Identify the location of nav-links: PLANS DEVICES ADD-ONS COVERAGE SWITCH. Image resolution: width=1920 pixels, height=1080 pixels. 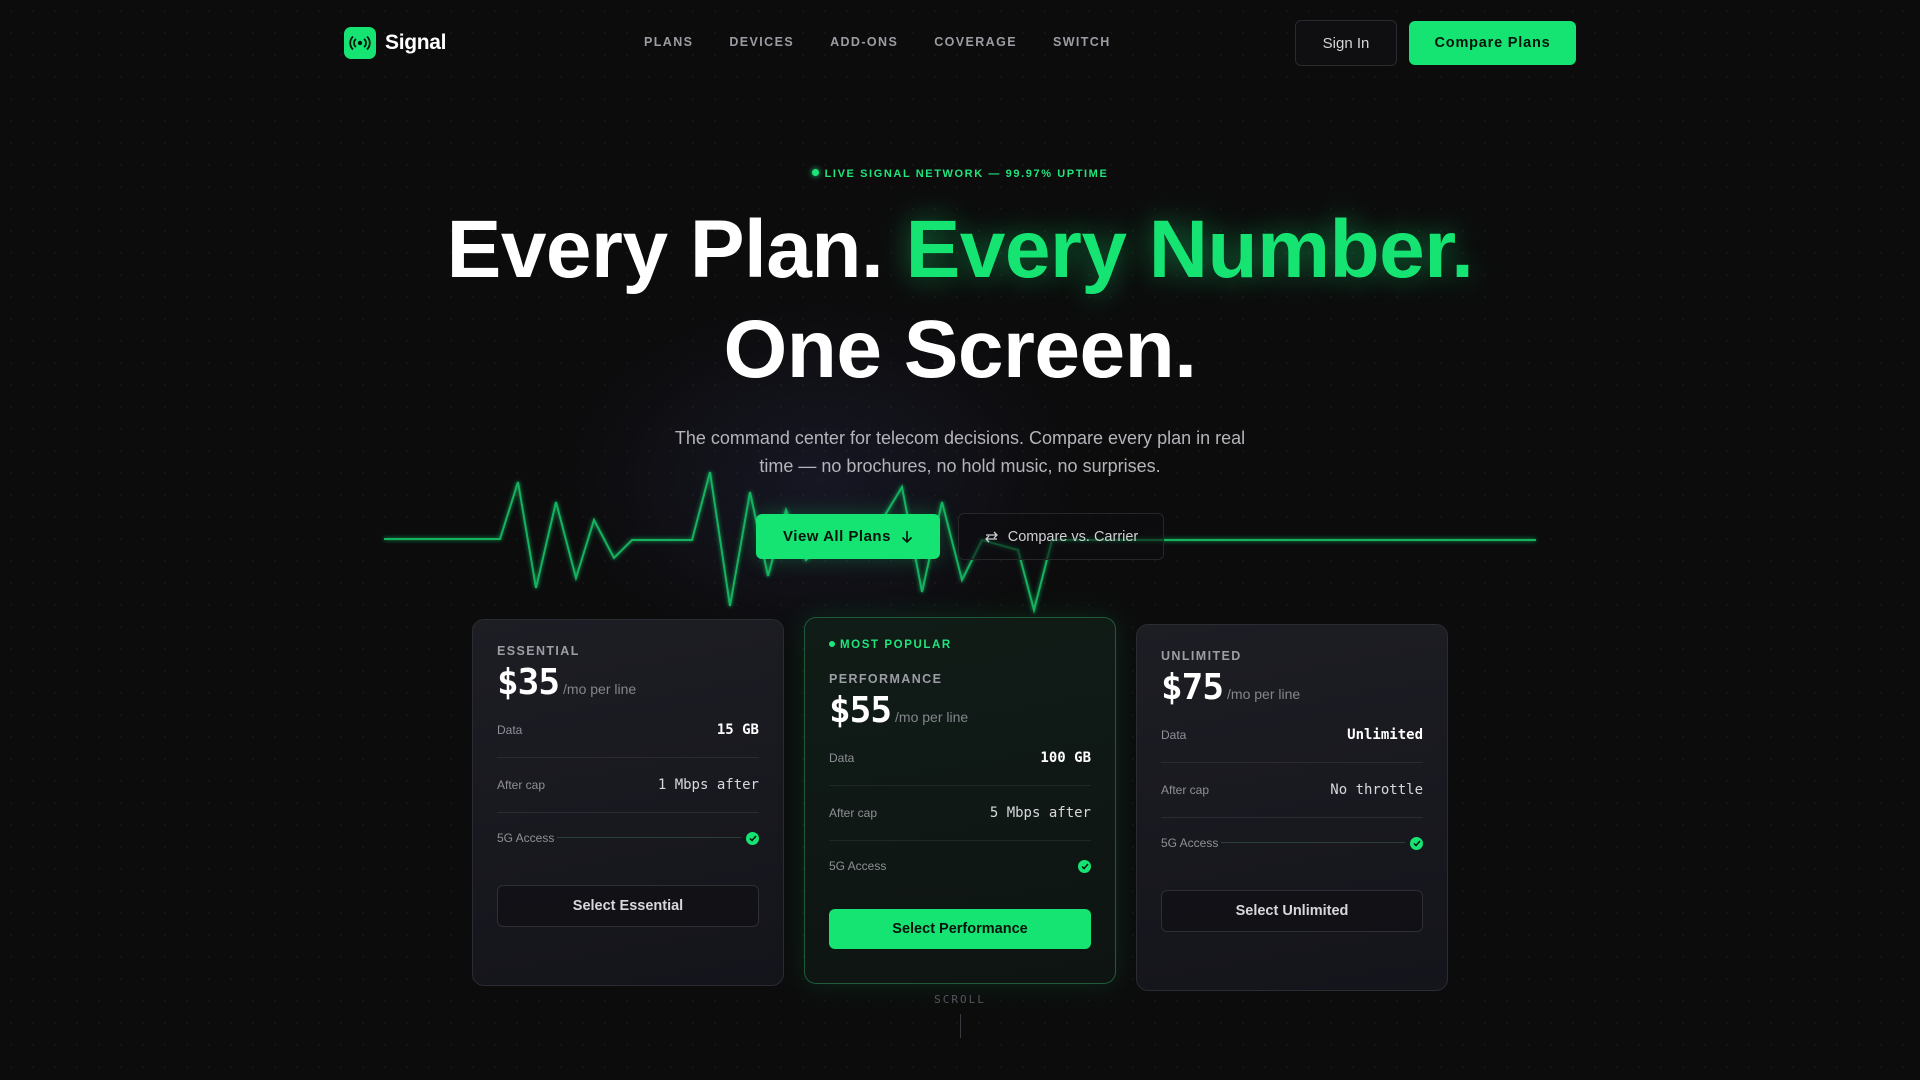
(877, 42).